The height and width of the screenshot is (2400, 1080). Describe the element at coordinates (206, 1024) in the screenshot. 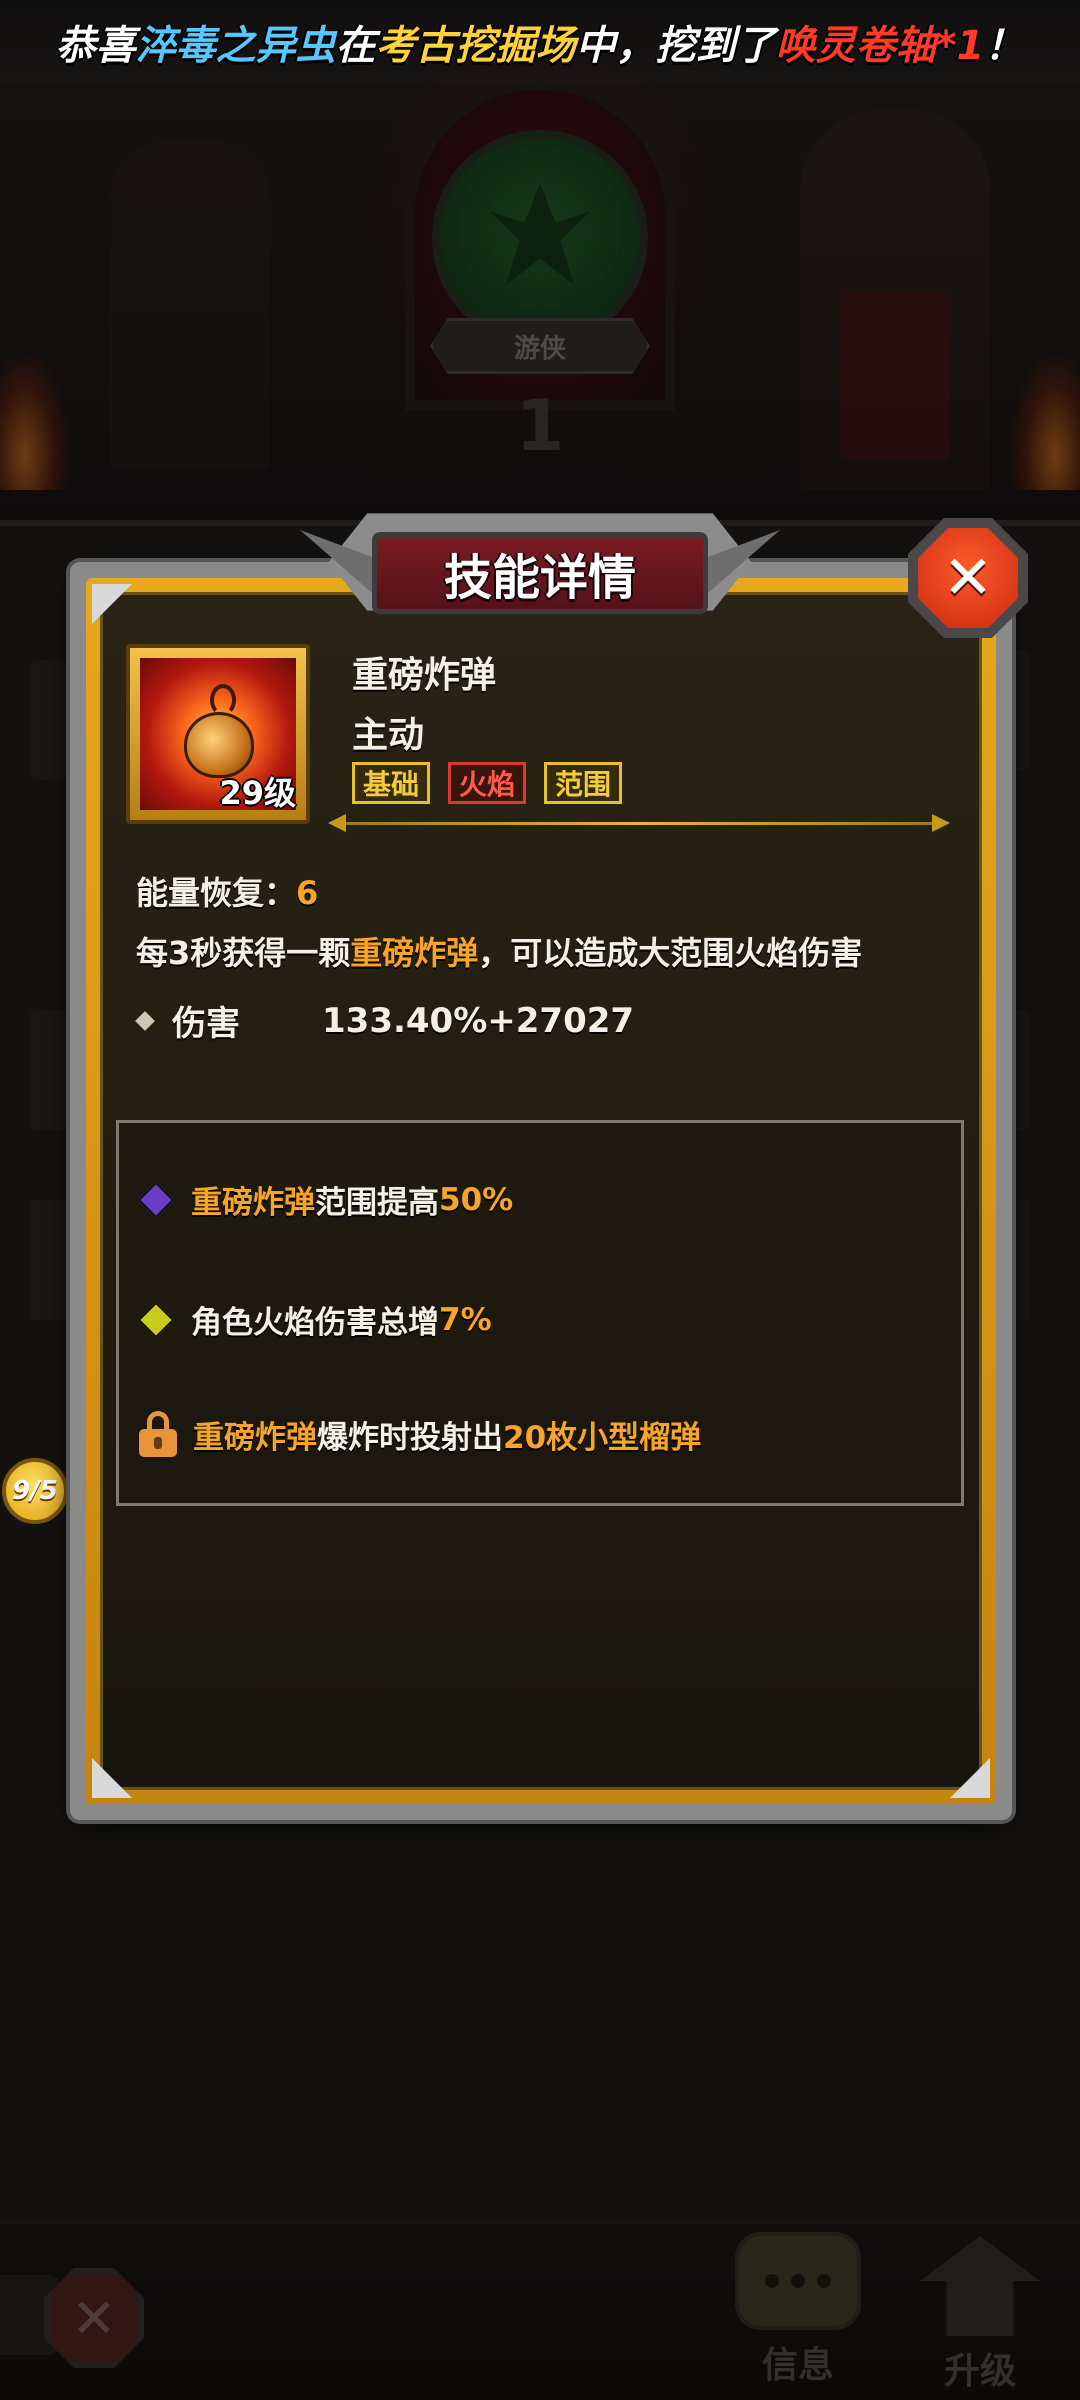

I see `damage-label: 伤害` at that location.